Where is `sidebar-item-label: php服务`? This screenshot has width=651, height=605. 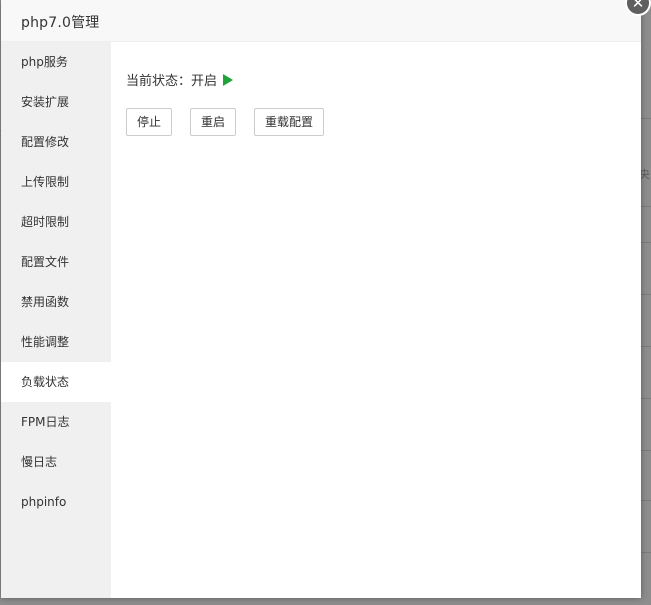
sidebar-item-label: php服务 is located at coordinates (44, 62).